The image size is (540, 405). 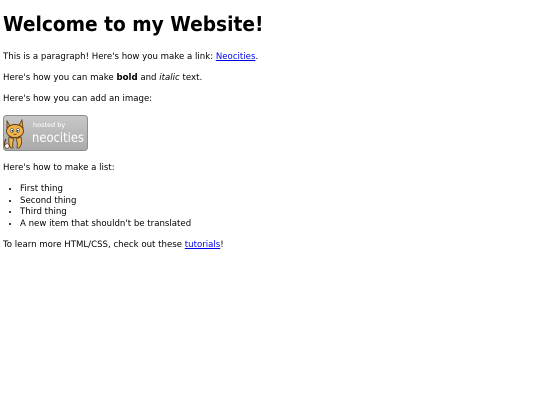 I want to click on list-item: A new item that shouldn't be translated, so click(x=275, y=225).